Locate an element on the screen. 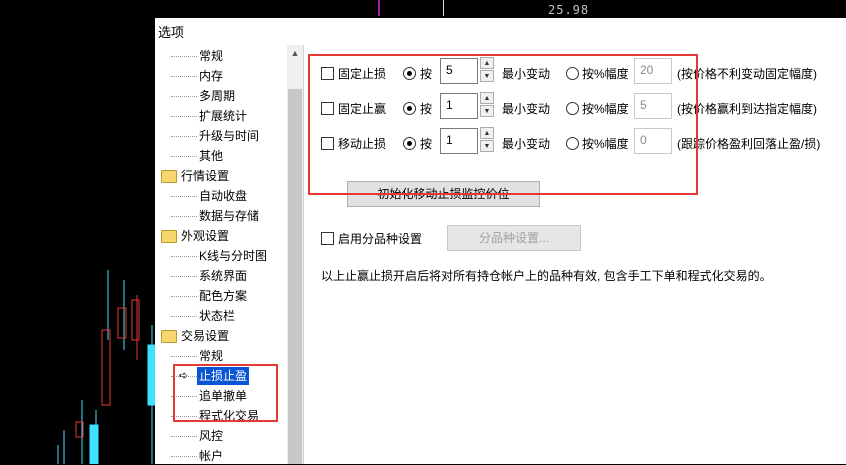 The width and height of the screenshot is (846, 465). tree-item: 自动收盘 is located at coordinates (221, 196).